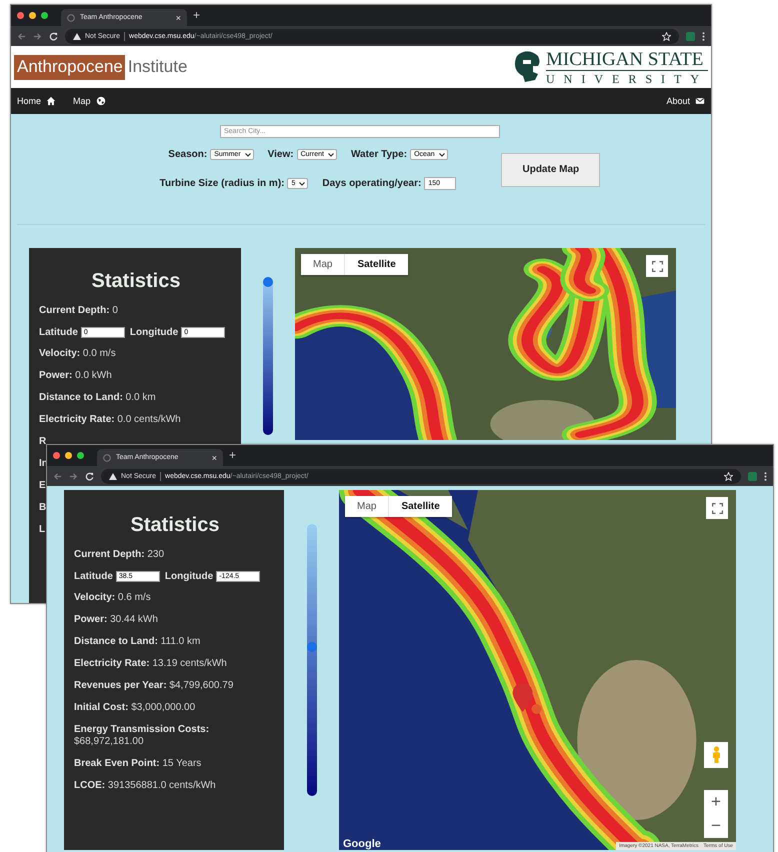 The image size is (778, 852). Describe the element at coordinates (151, 664) in the screenshot. I see `stat-line: Electricity Rate: 13.19 cents/kWh` at that location.